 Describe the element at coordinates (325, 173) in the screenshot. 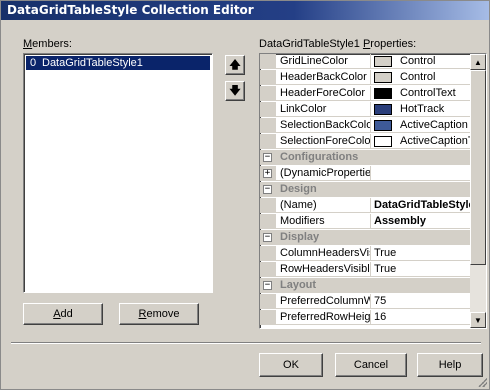

I see `property-name: (DynamicProperties)` at that location.